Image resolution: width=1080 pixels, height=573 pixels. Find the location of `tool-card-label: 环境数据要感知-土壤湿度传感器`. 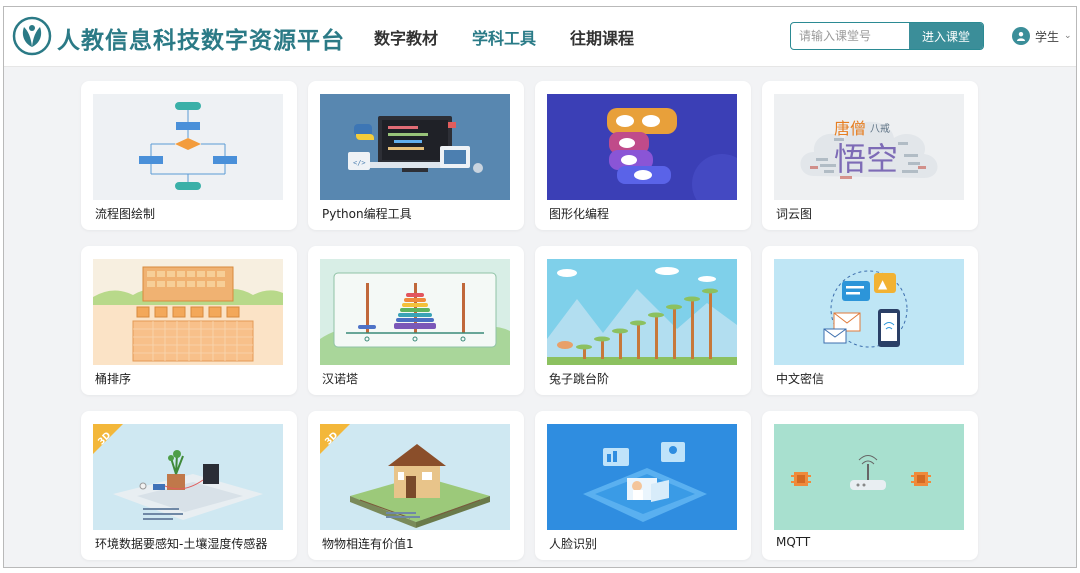

tool-card-label: 环境数据要感知-土壤湿度传感器 is located at coordinates (181, 544).